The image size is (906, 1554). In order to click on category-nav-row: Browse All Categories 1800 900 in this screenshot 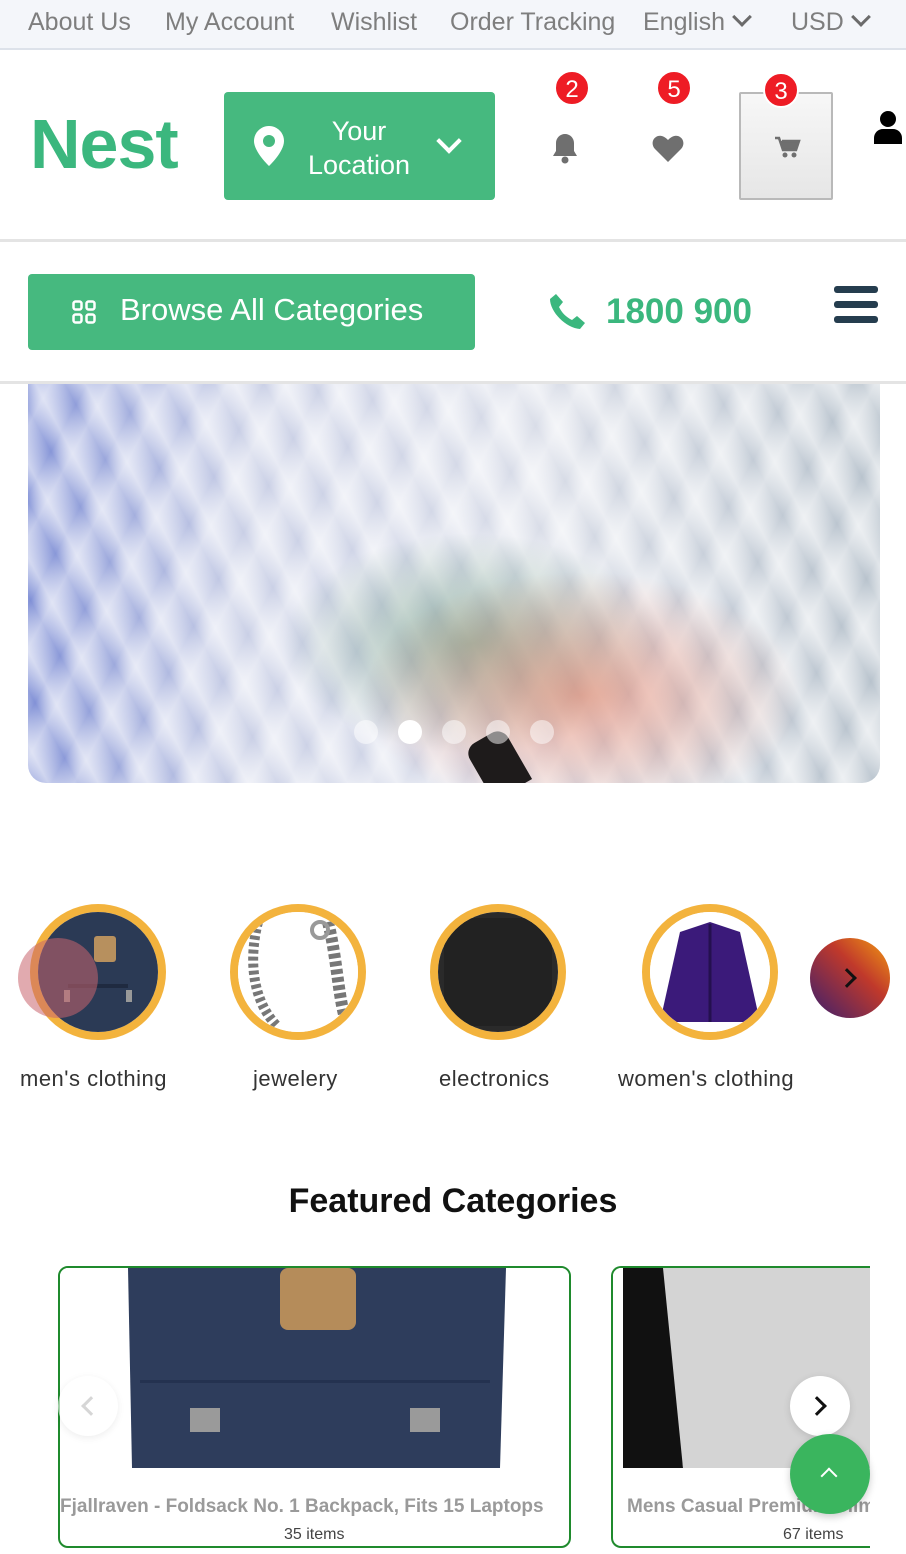, I will do `click(453, 313)`.